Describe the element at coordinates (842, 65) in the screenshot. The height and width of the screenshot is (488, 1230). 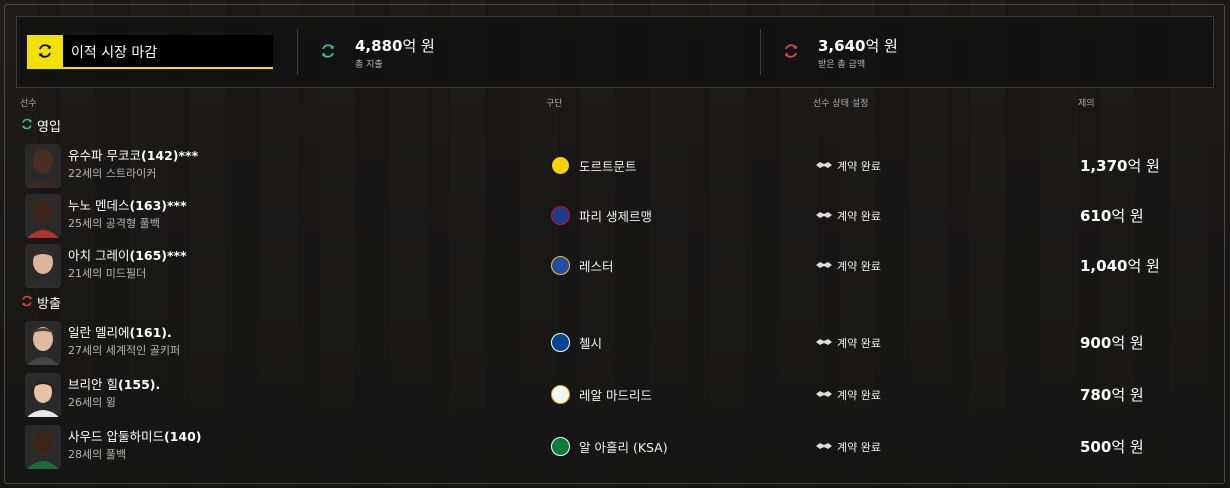
I see `total-received-label: 받은 총 금액` at that location.